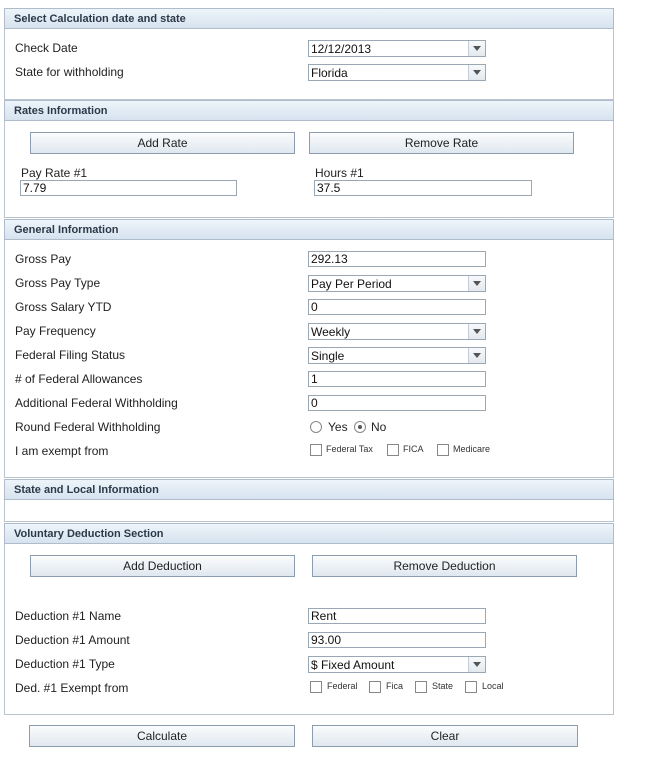  What do you see at coordinates (69, 72) in the screenshot?
I see `state-label: State for withholding` at bounding box center [69, 72].